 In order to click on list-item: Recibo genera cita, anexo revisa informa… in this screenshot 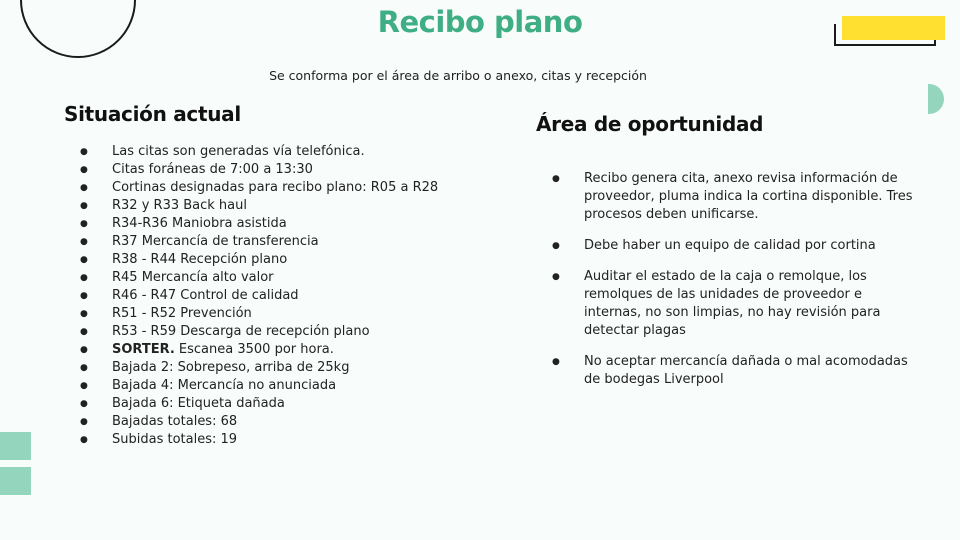, I will do `click(737, 197)`.